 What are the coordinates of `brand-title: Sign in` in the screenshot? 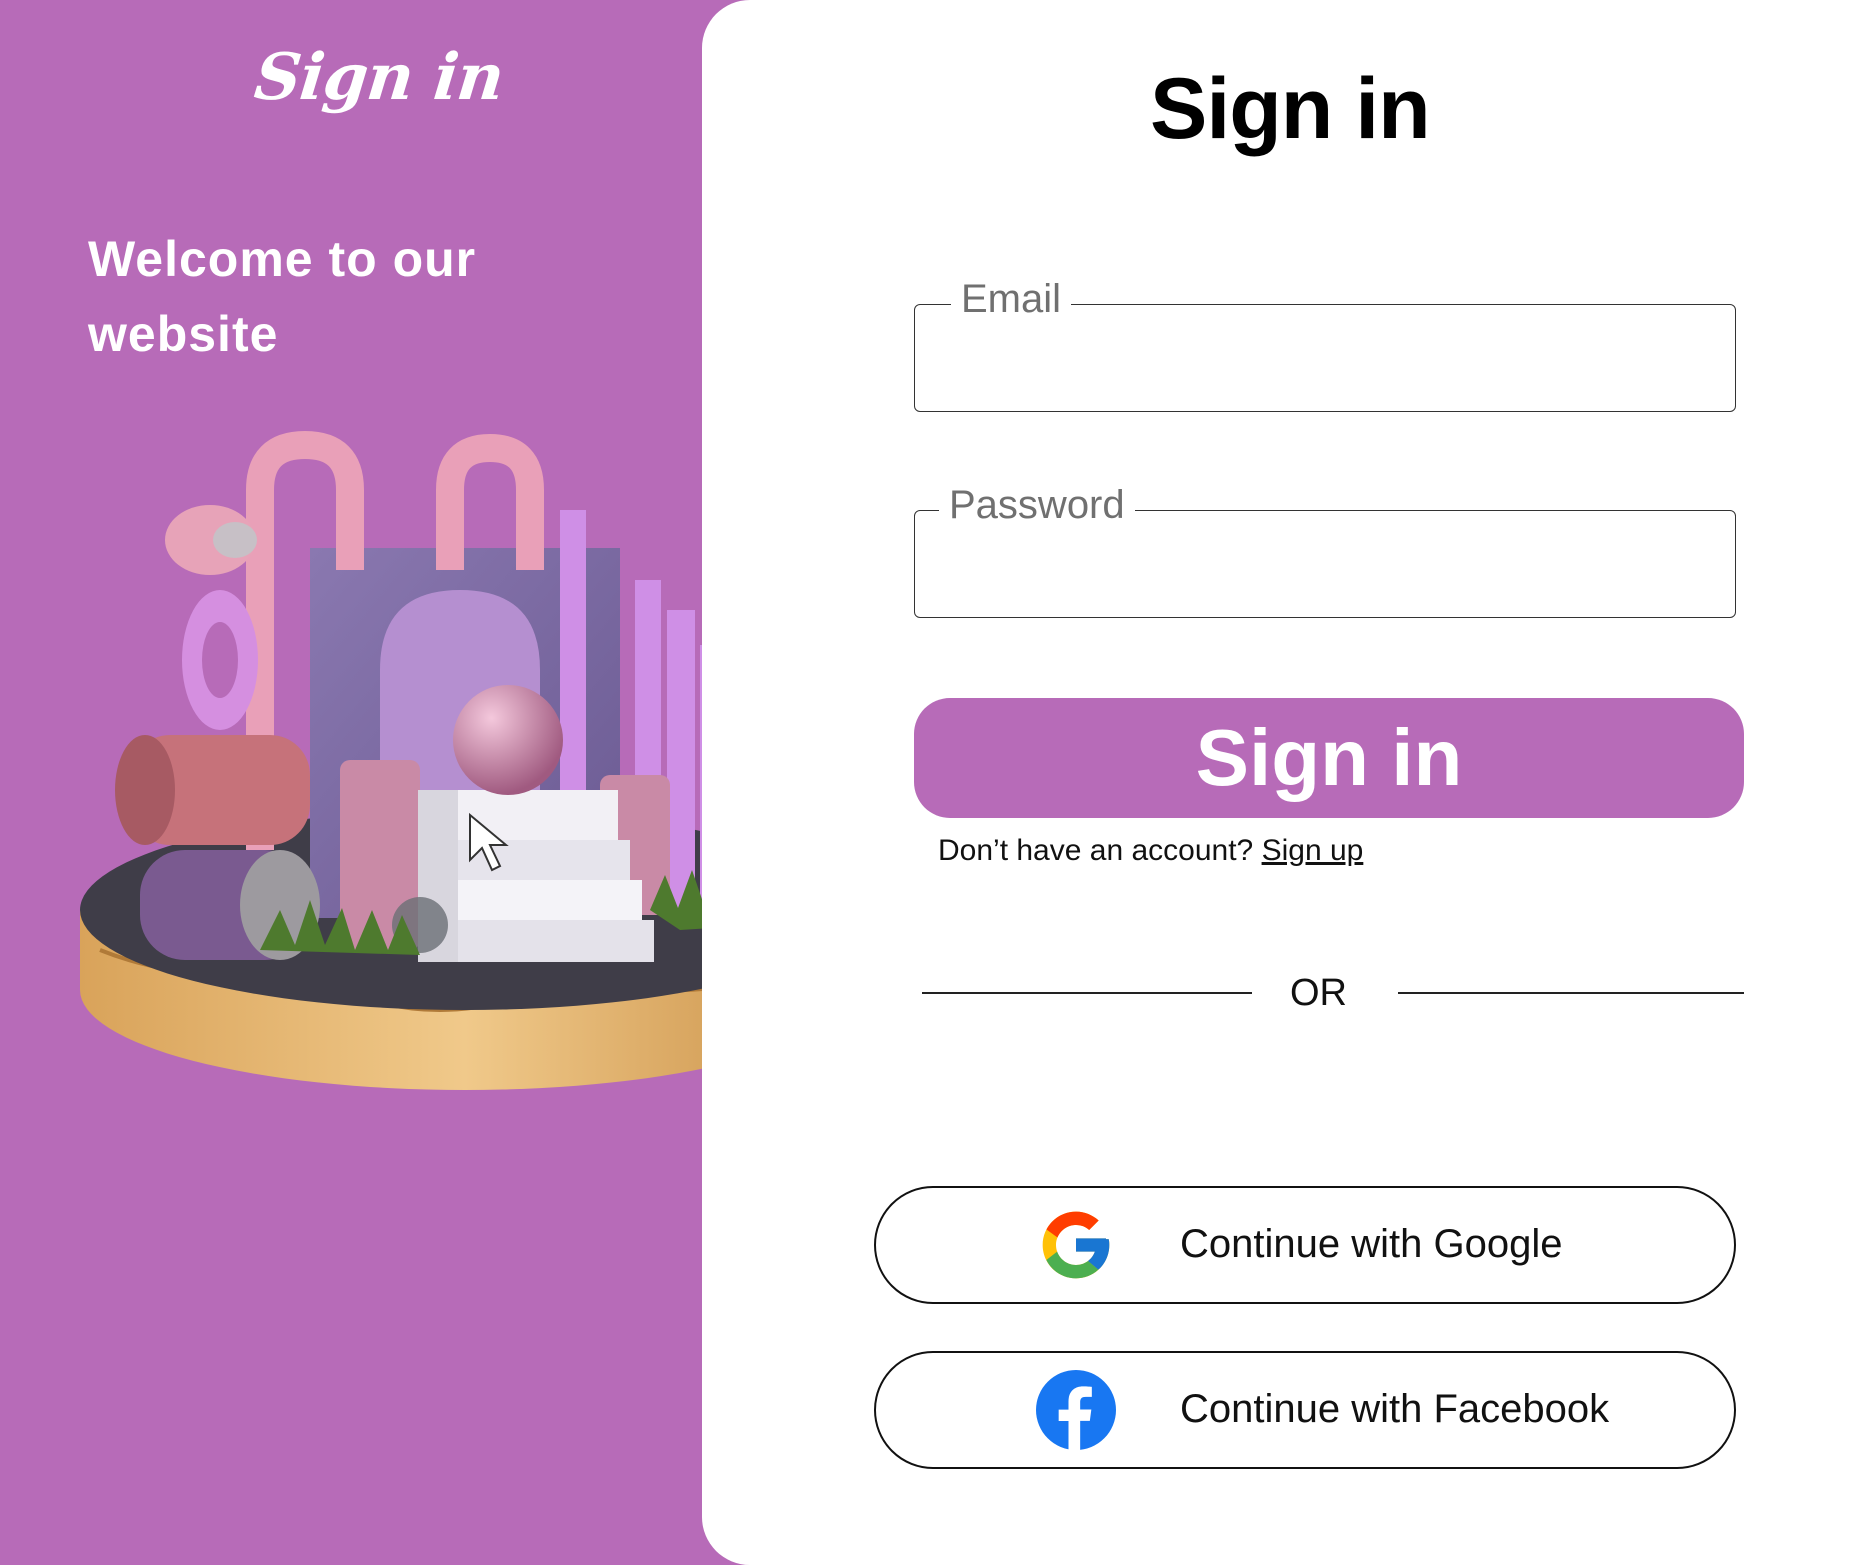 It's located at (379, 77).